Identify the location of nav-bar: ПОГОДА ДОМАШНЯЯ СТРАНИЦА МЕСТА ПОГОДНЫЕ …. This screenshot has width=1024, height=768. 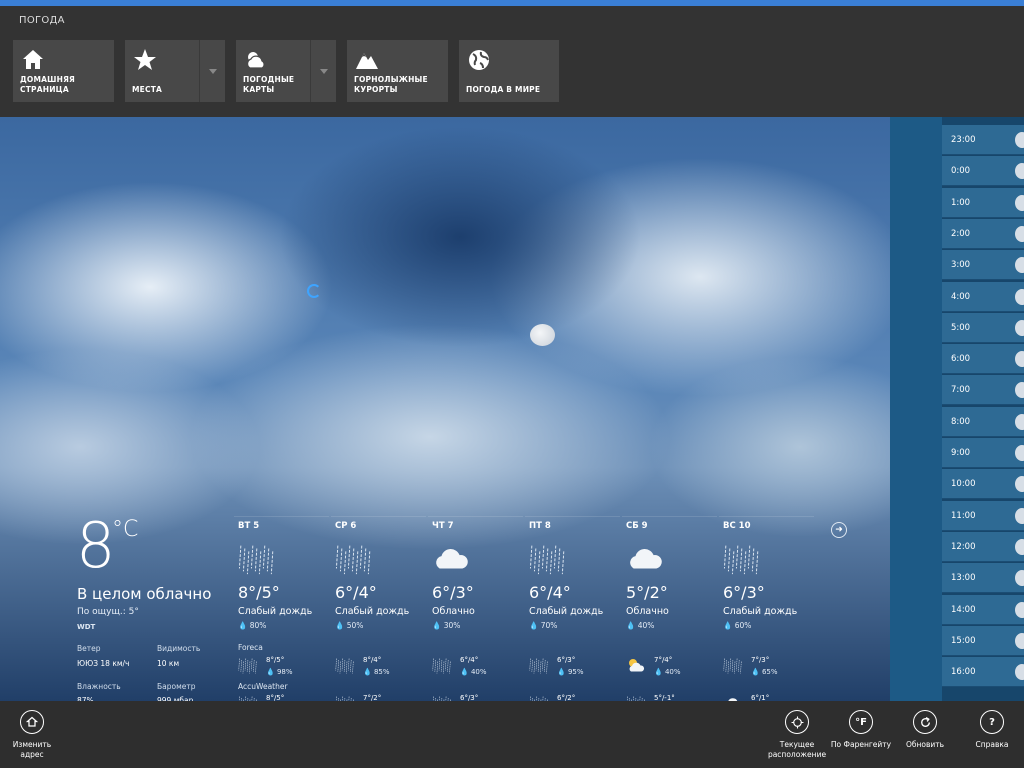
(512, 61).